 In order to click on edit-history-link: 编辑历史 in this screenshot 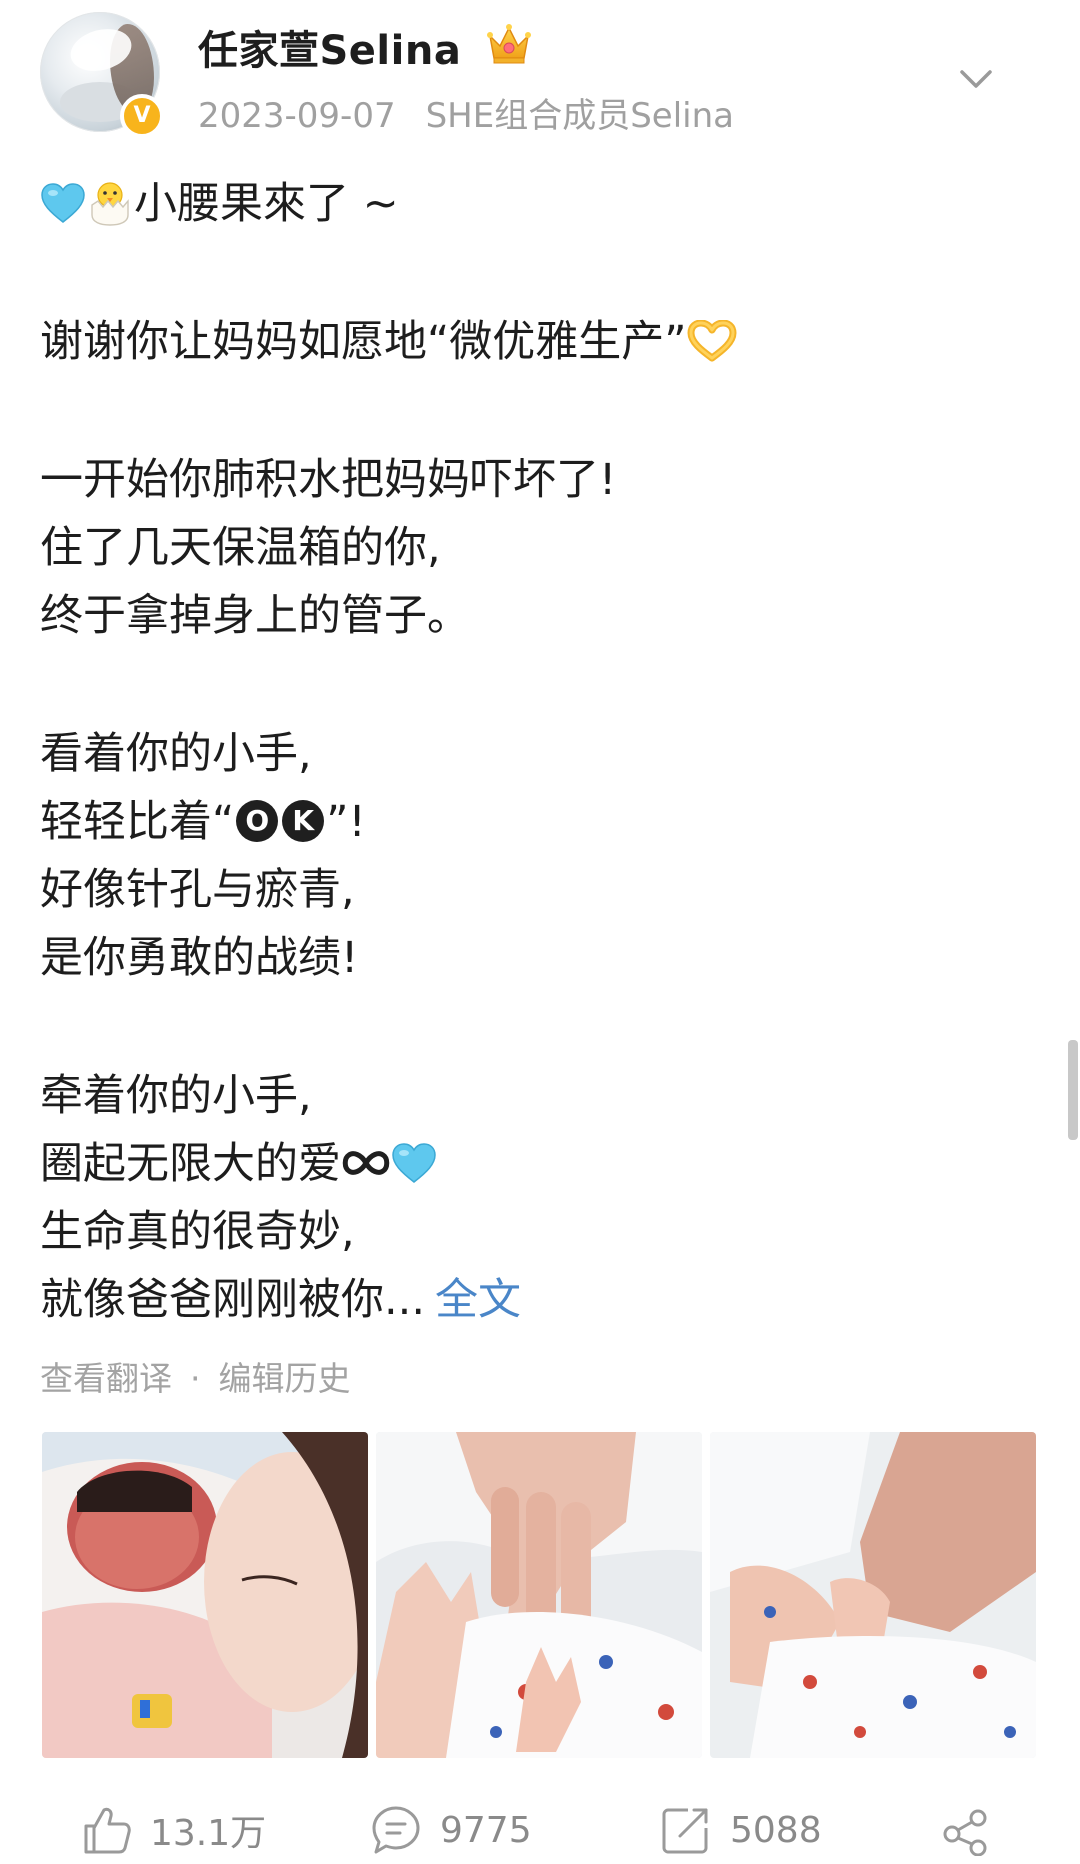, I will do `click(285, 1378)`.